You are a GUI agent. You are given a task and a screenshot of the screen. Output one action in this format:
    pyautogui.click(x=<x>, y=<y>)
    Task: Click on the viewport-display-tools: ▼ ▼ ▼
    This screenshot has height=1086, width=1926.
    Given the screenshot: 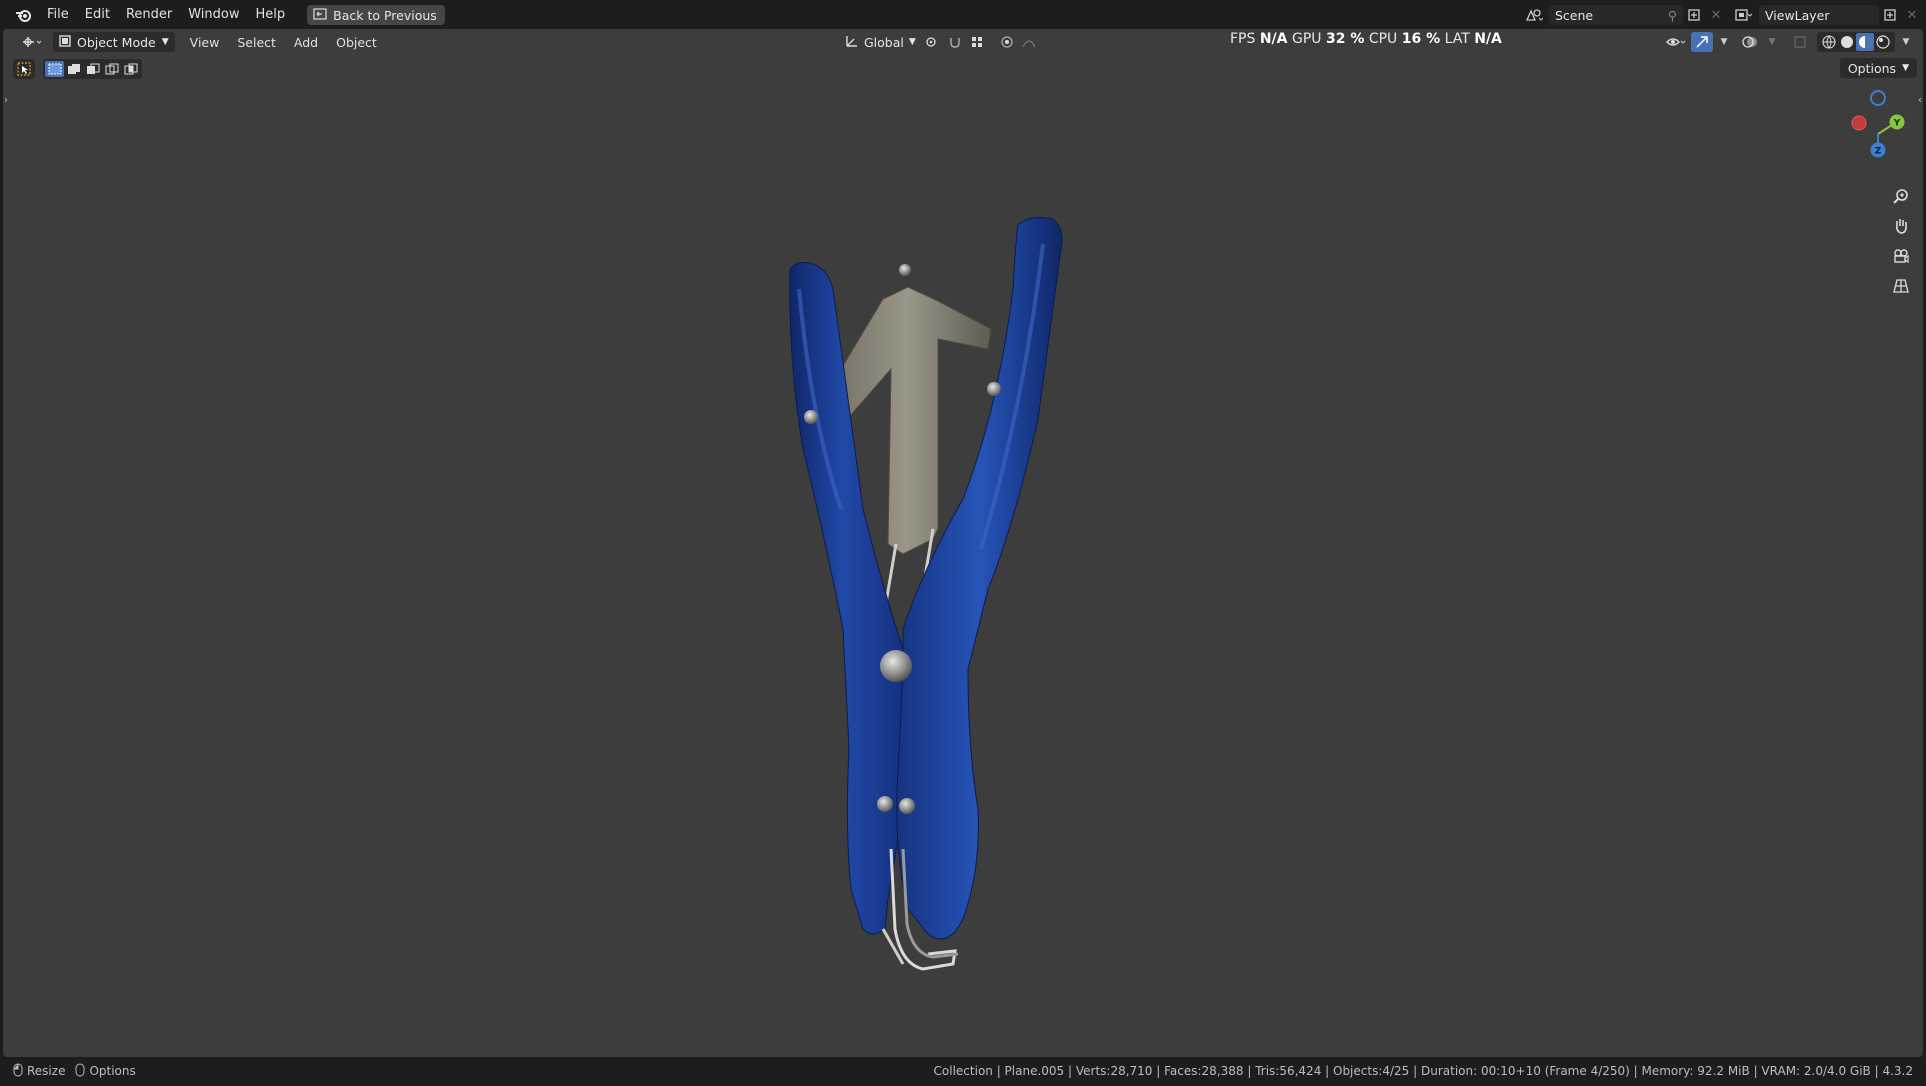 What is the action you would take?
    pyautogui.click(x=1791, y=42)
    